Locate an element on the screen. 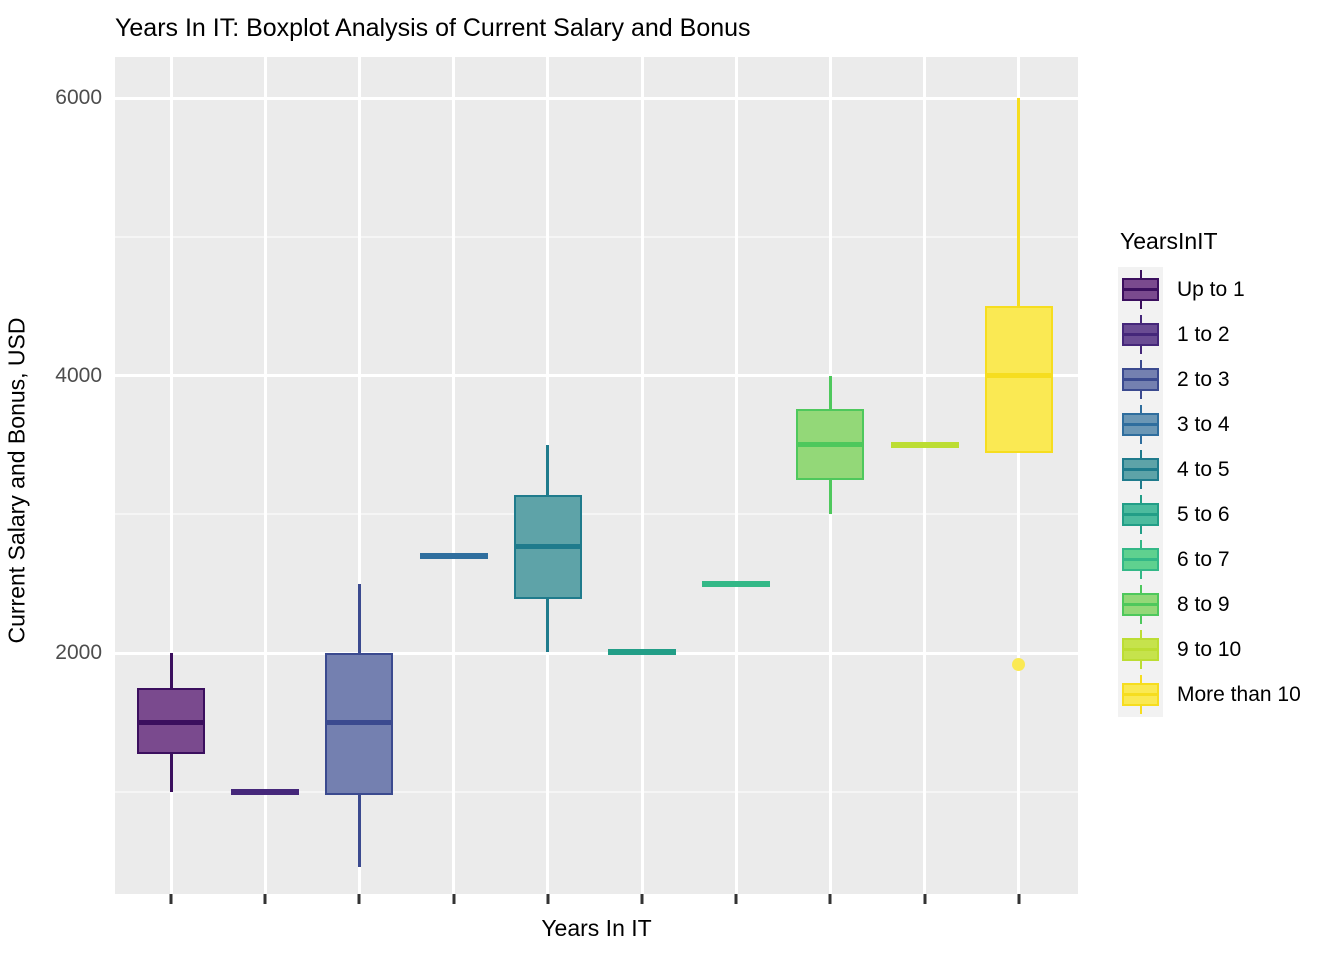 This screenshot has height=960, width=1344. legend-item-9: More than 10 is located at coordinates (1231, 694).